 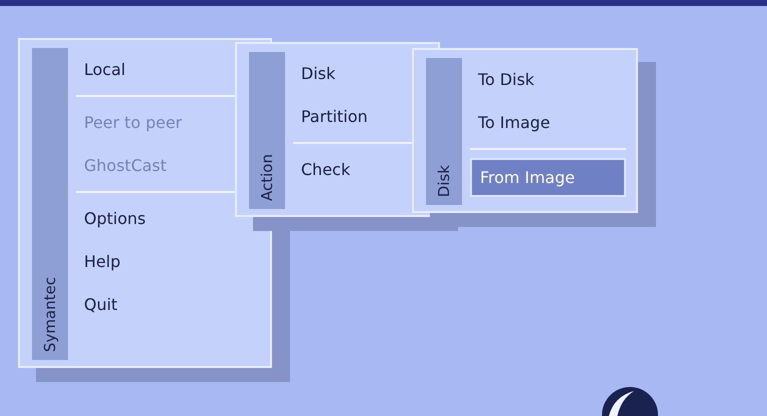 I want to click on menu-title: Symantec, so click(x=50, y=314).